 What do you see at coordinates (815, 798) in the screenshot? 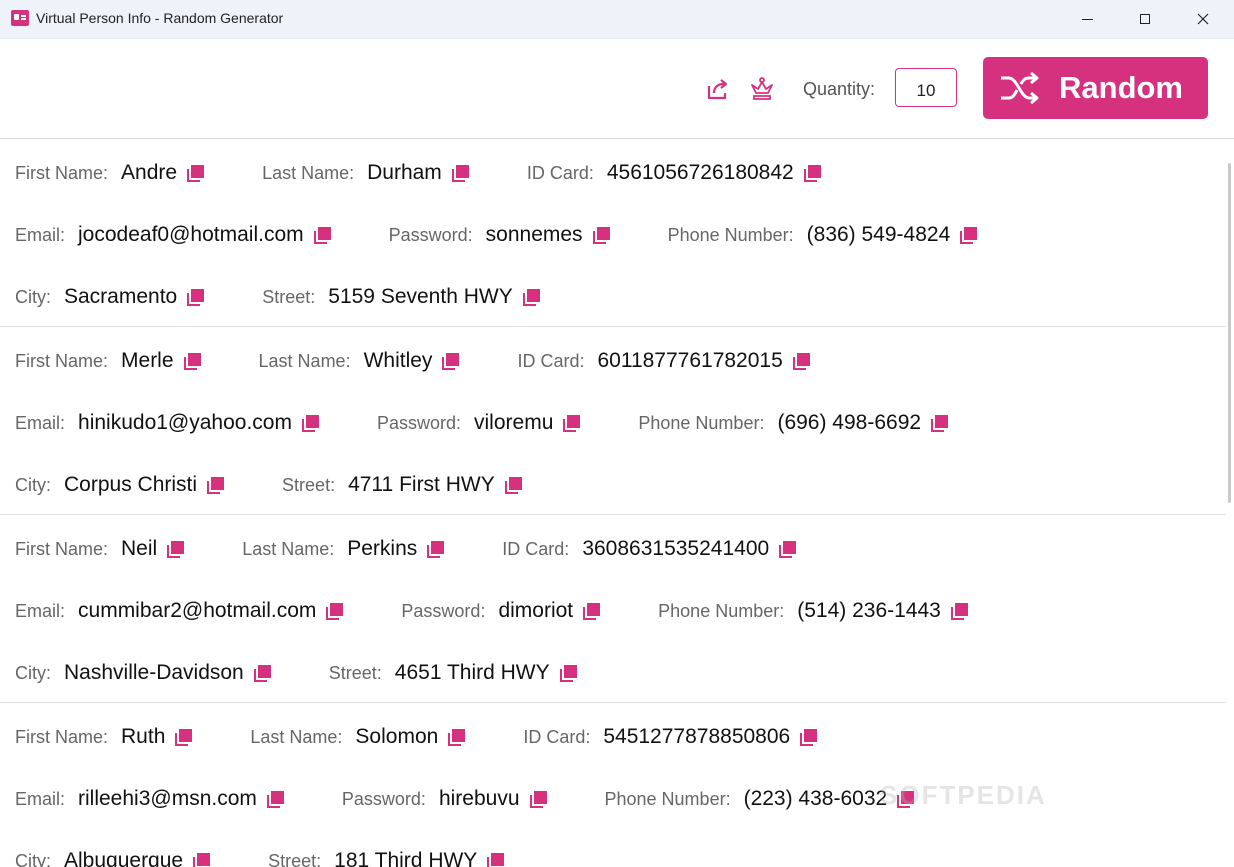
I see `phone-value: (223) 438-6032` at bounding box center [815, 798].